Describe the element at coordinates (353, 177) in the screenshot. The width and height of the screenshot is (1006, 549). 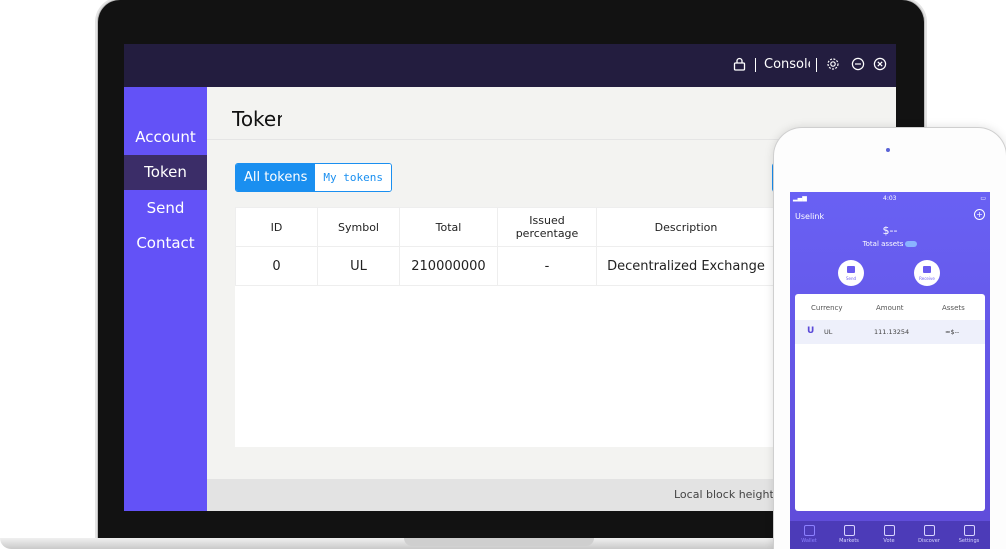
I see `tab-my-tokens: My tokens` at that location.